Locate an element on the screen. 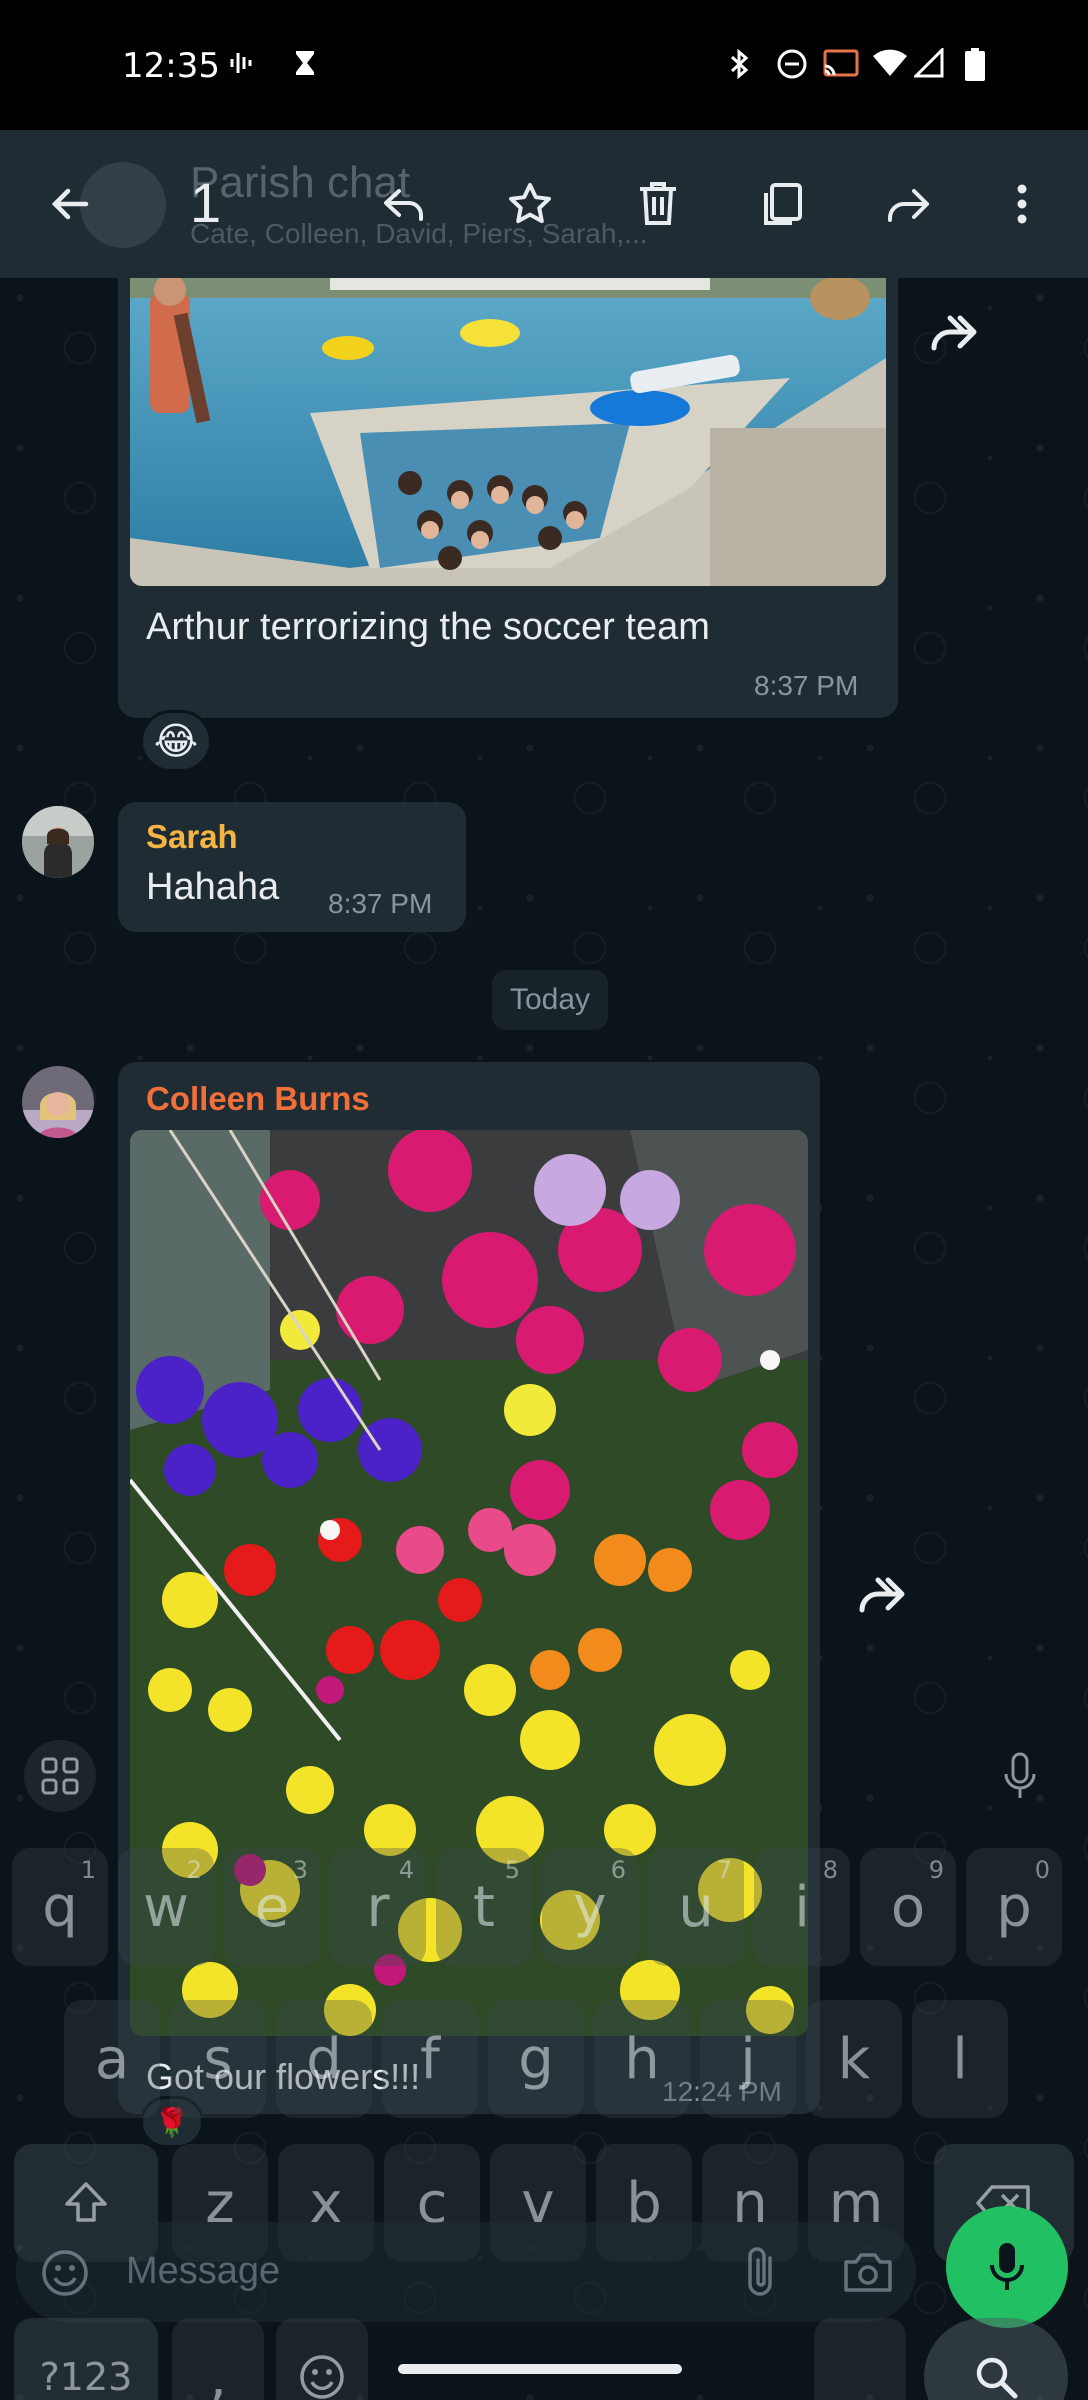 This screenshot has height=2400, width=1088. key-hint-number: 1 is located at coordinates (88, 1870).